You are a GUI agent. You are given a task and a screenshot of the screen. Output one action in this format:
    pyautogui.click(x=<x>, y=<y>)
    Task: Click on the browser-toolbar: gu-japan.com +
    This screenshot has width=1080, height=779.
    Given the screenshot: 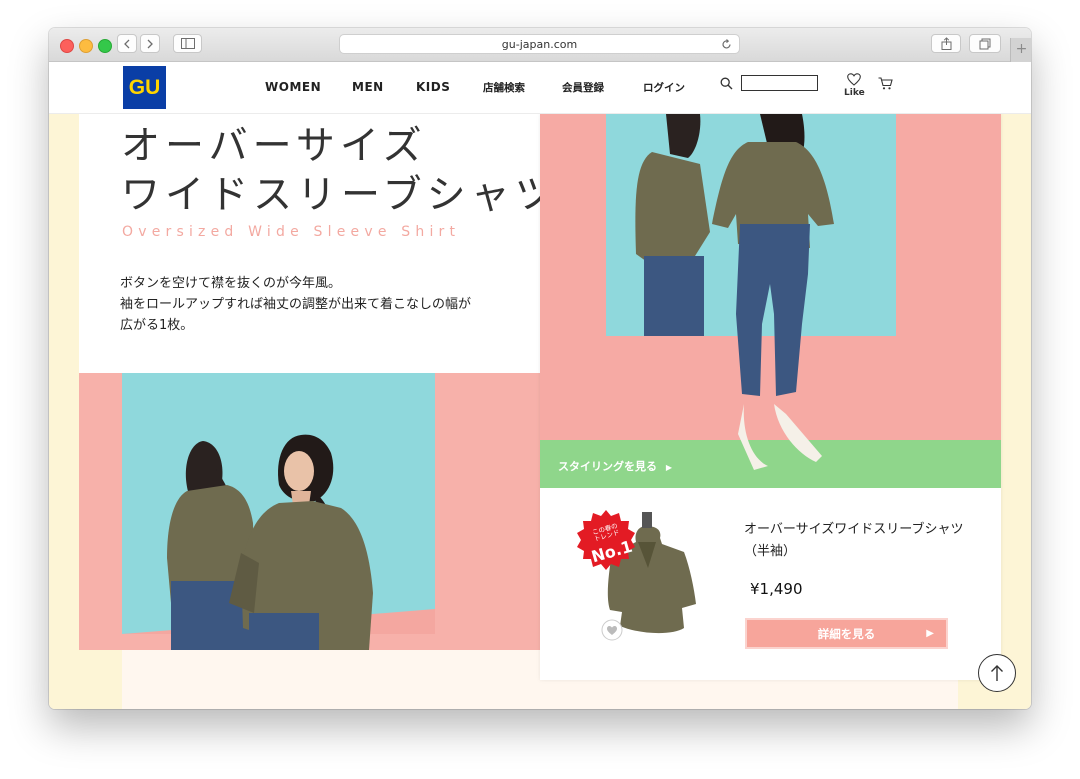 What is the action you would take?
    pyautogui.click(x=540, y=45)
    